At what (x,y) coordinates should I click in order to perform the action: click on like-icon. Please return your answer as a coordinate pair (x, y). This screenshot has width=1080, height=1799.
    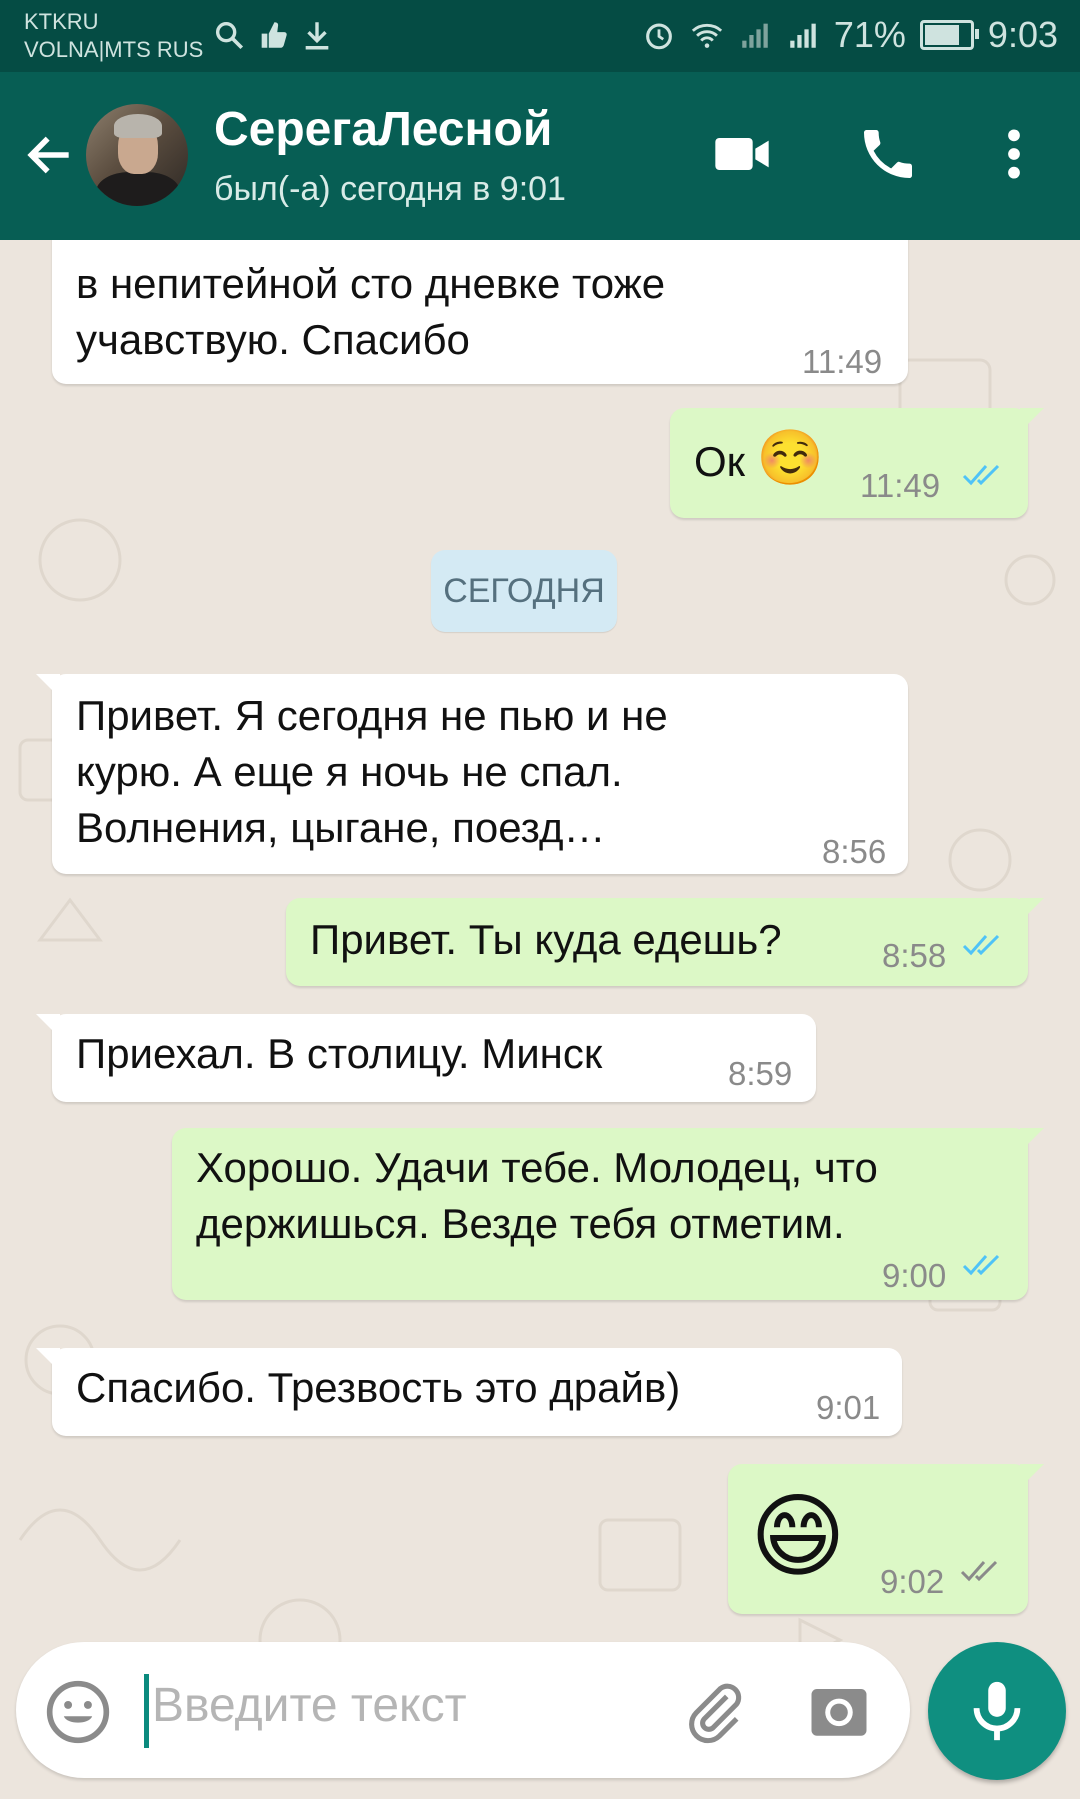
    Looking at the image, I should click on (274, 35).